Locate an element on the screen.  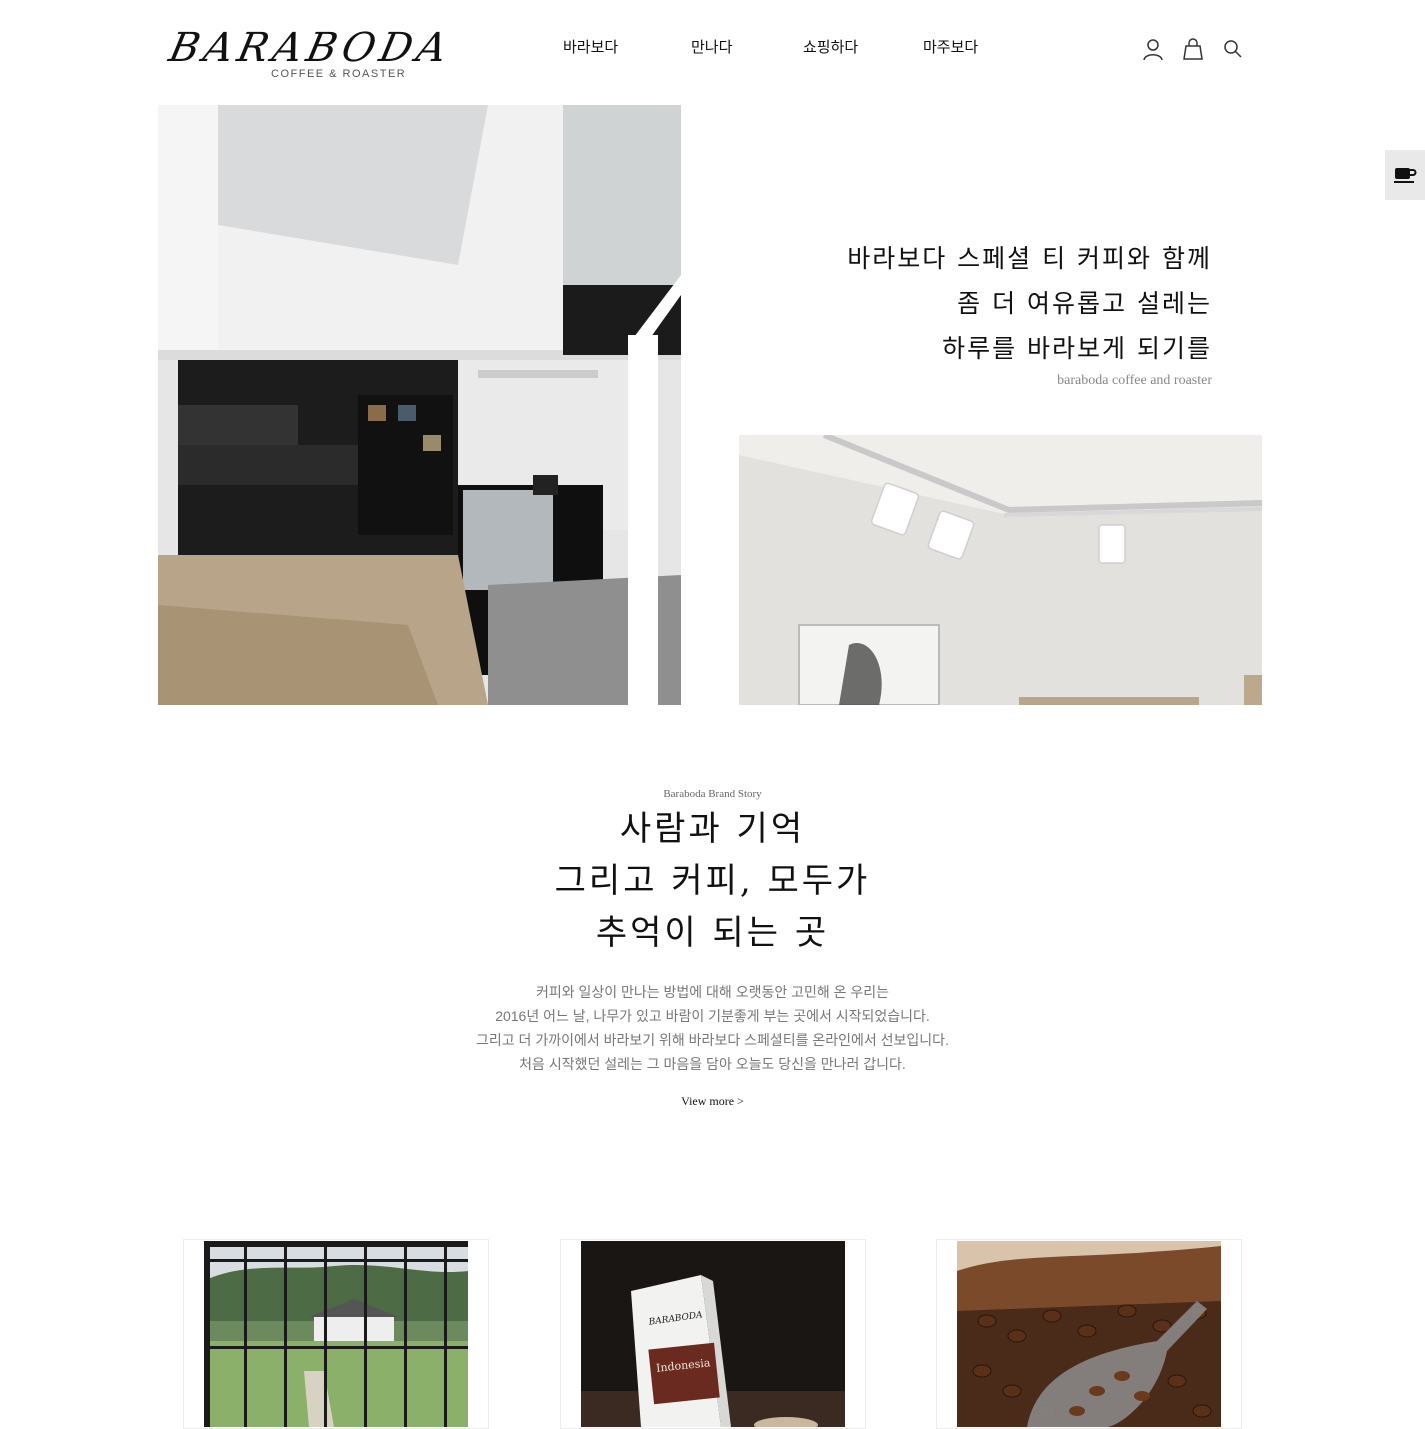
shopping-bag-icon is located at coordinates (1193, 49).